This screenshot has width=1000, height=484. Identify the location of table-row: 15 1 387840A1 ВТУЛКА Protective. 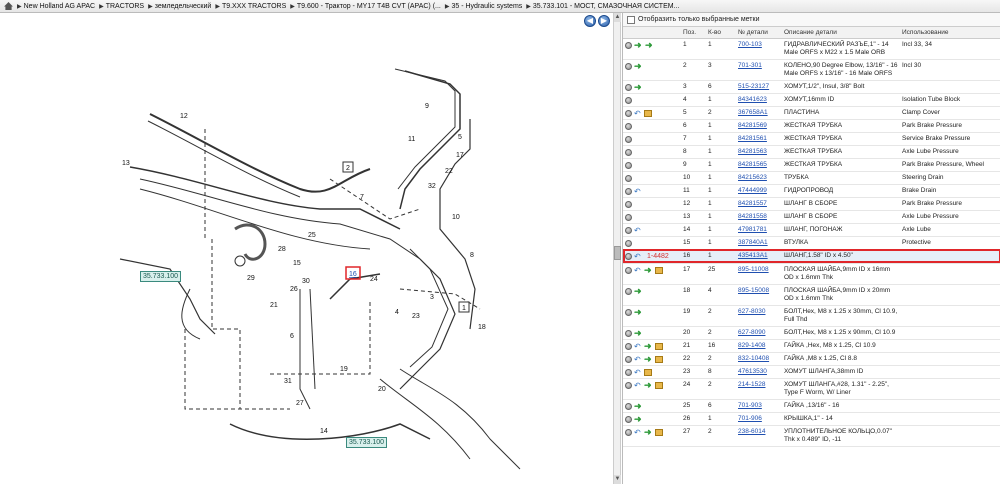
(811, 243).